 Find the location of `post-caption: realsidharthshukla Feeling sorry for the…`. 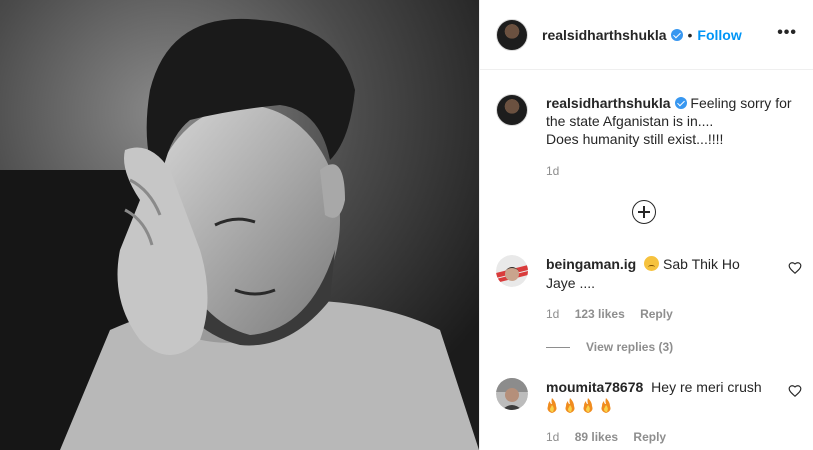

post-caption: realsidharthshukla Feeling sorry for the… is located at coordinates (646, 137).